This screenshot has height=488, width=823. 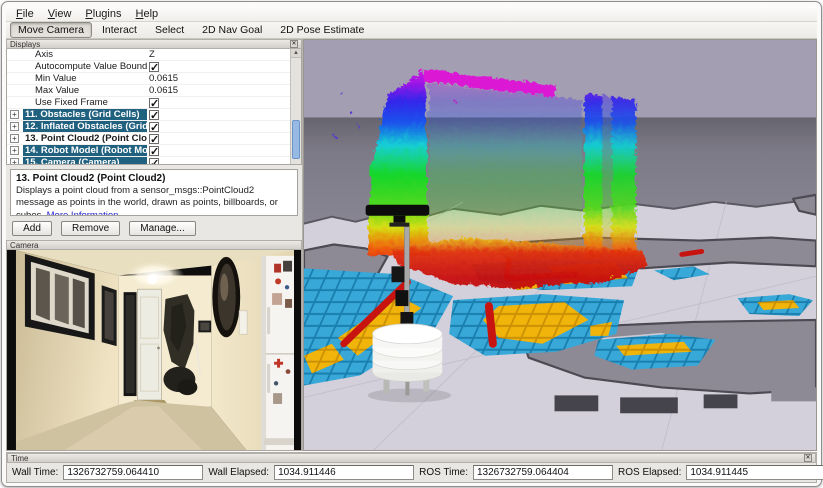 I want to click on time-panel-title: Time, so click(x=20, y=458).